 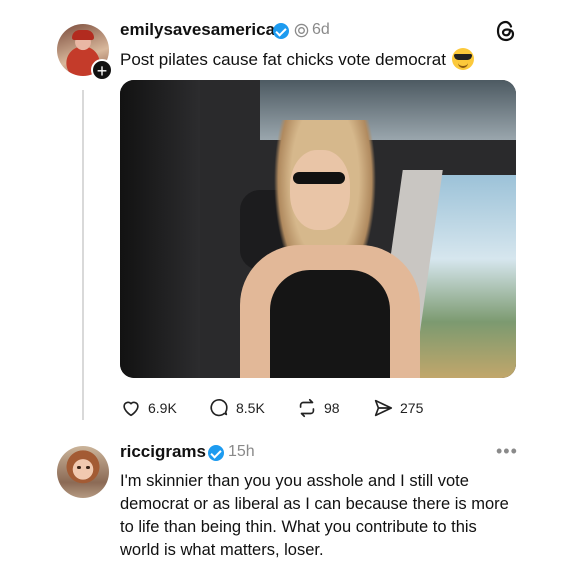 I want to click on share-button: 275, so click(x=397, y=408).